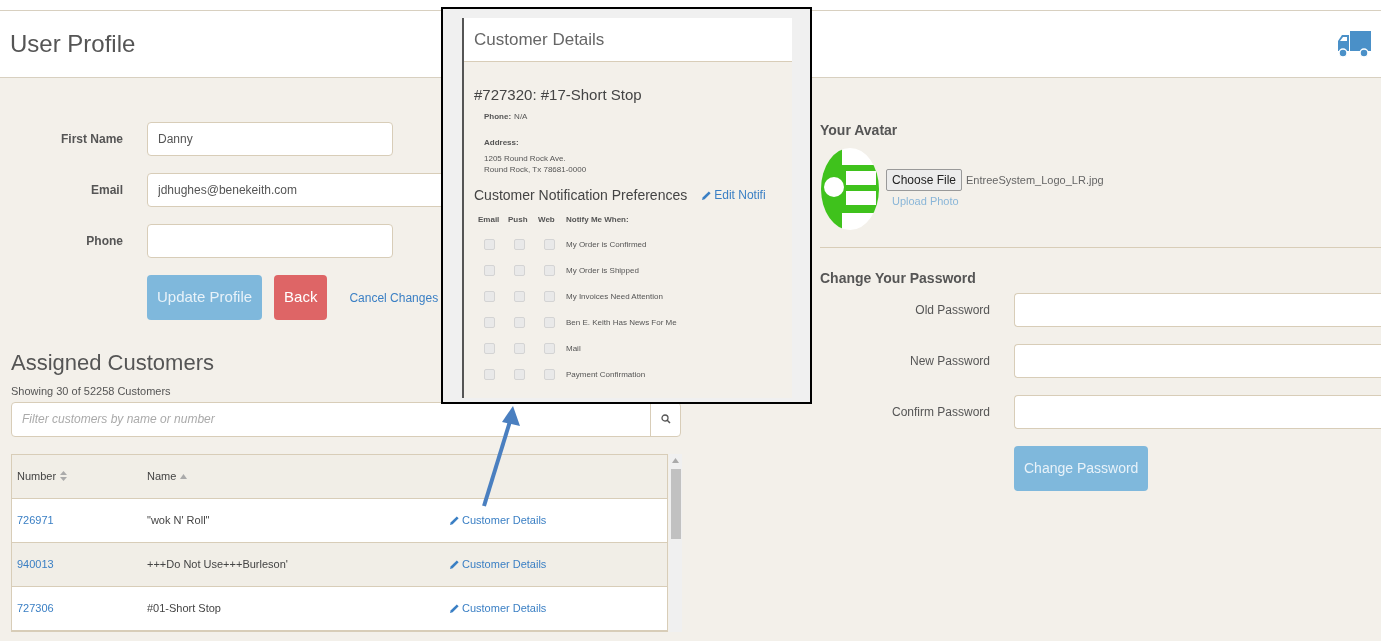  I want to click on column-header: Push, so click(518, 219).